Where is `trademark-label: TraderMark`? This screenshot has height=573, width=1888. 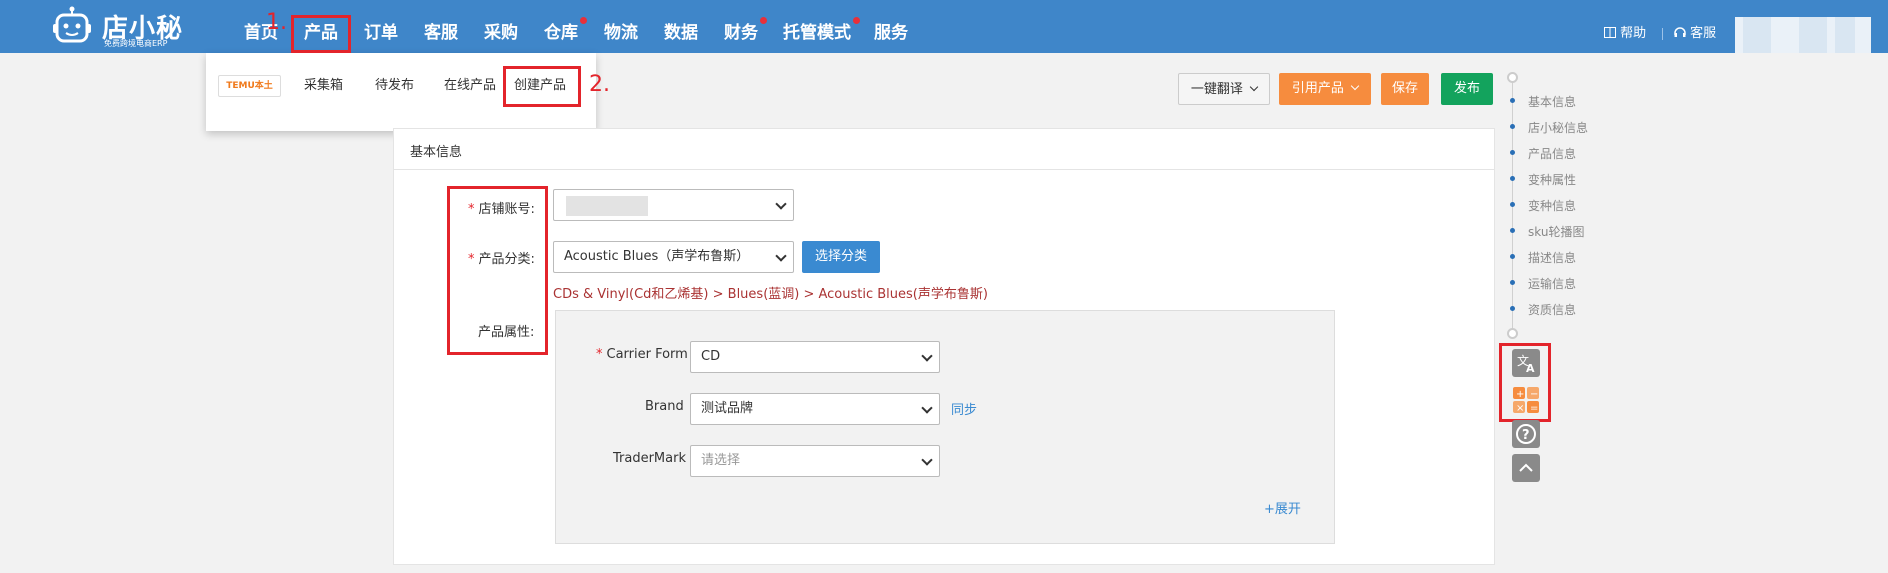
trademark-label: TraderMark is located at coordinates (649, 458).